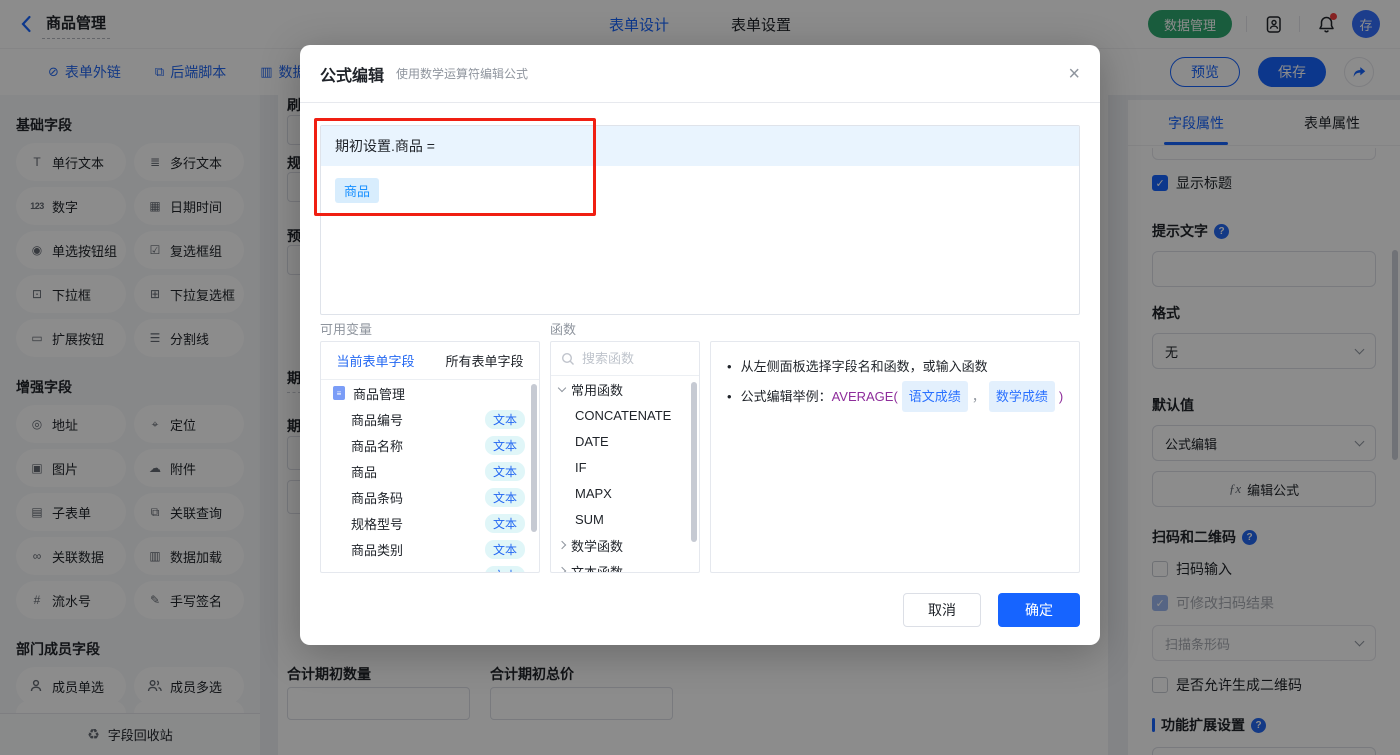 This screenshot has width=1400, height=755. What do you see at coordinates (339, 393) in the screenshot?
I see `form-doc-icon: ≡` at bounding box center [339, 393].